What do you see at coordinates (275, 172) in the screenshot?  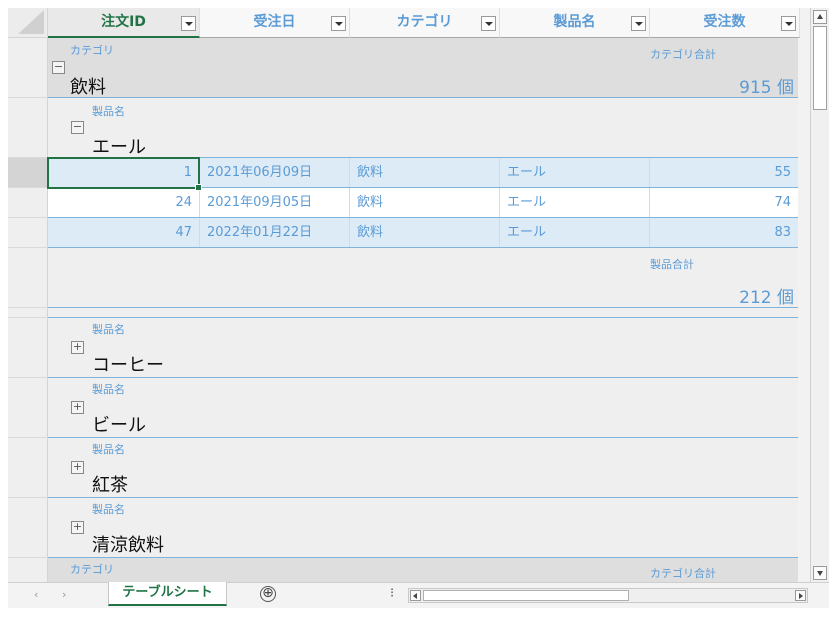 I see `order-date-cell: 2021年06月09日` at bounding box center [275, 172].